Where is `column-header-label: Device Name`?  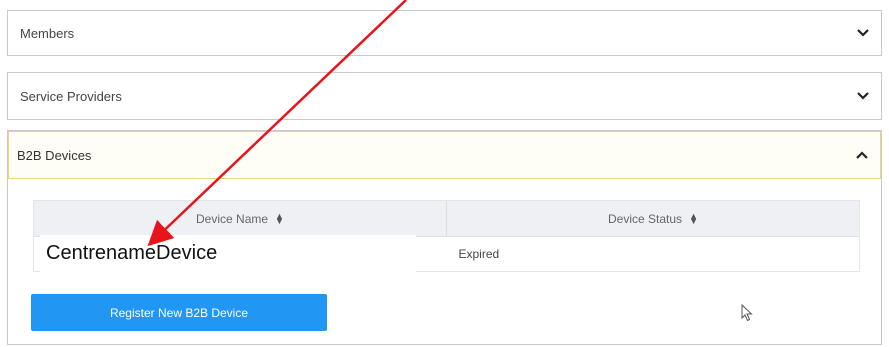
column-header-label: Device Name is located at coordinates (232, 218).